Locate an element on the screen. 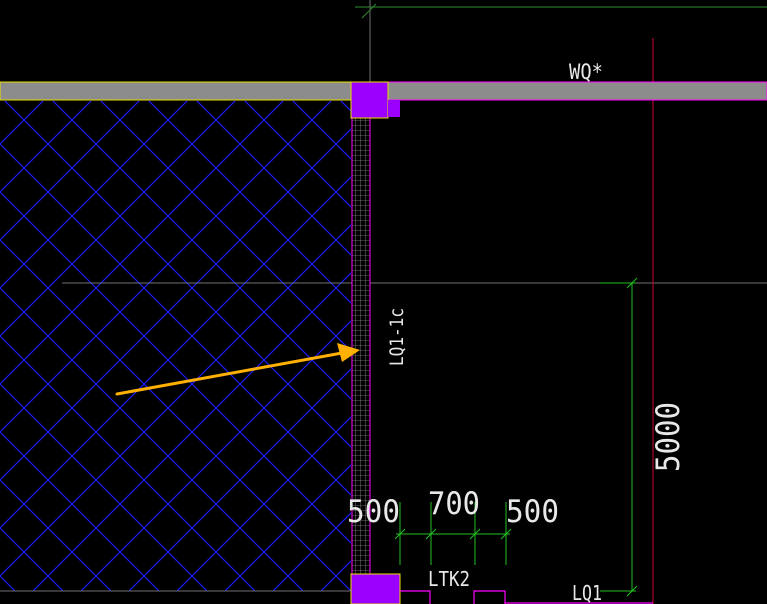  column-bottom is located at coordinates (375, 588).